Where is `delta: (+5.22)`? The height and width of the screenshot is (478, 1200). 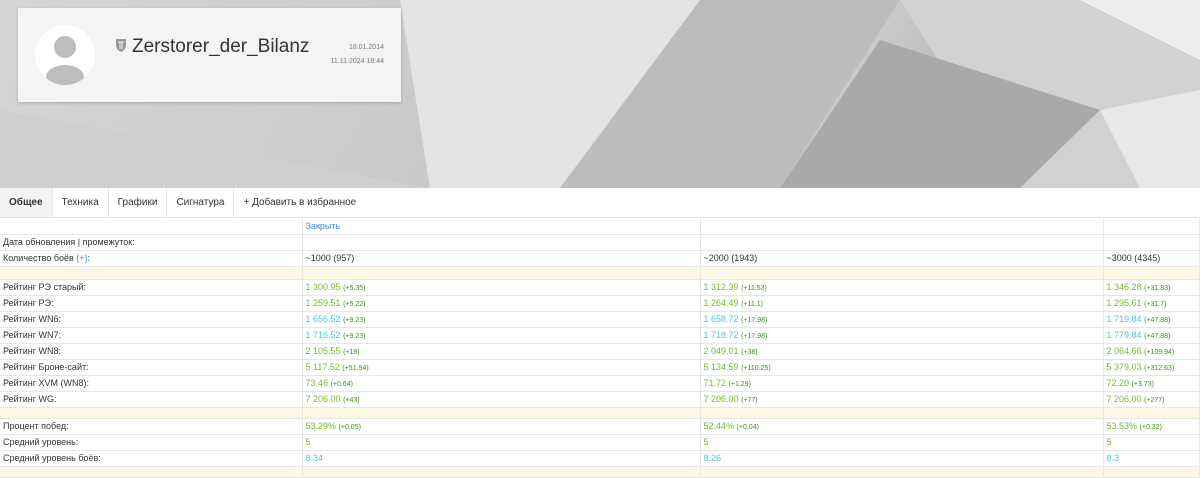 delta: (+5.22) is located at coordinates (354, 304).